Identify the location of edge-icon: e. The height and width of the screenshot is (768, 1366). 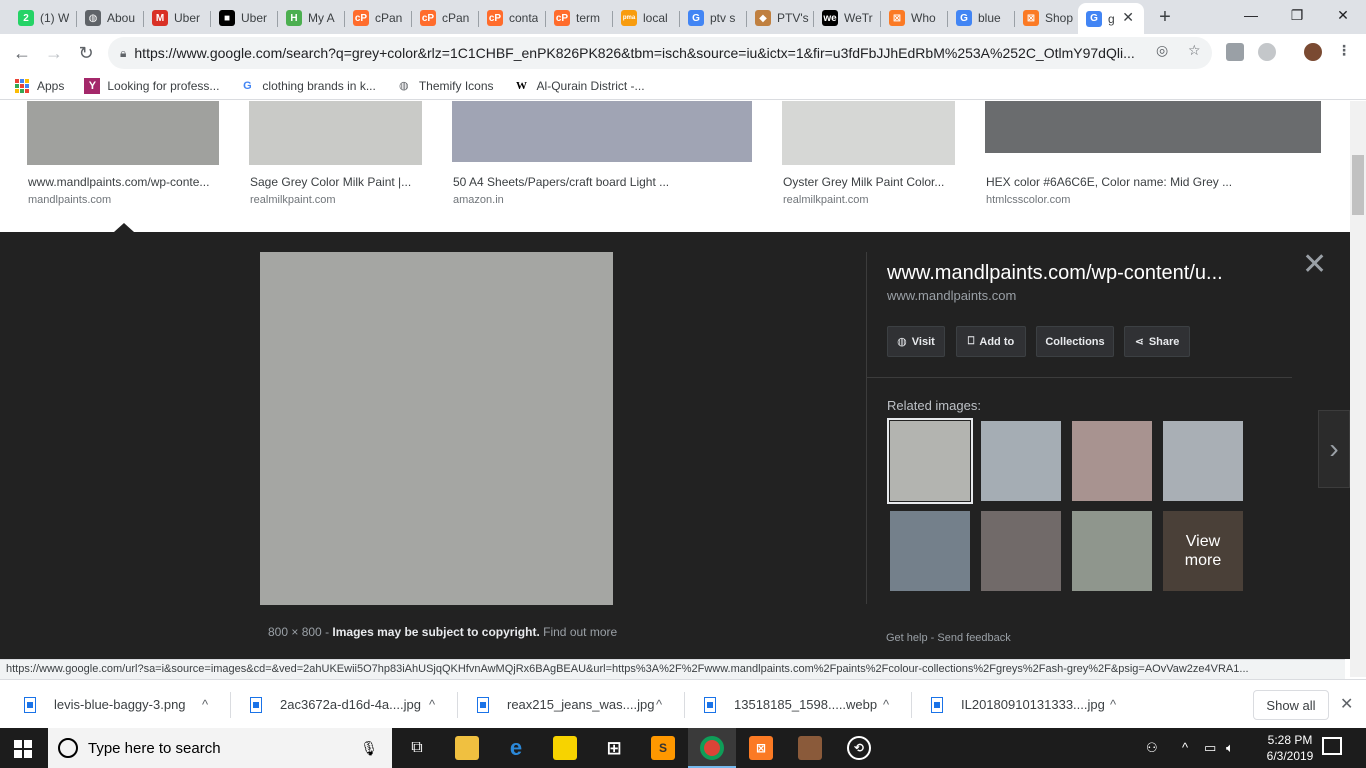
(516, 747).